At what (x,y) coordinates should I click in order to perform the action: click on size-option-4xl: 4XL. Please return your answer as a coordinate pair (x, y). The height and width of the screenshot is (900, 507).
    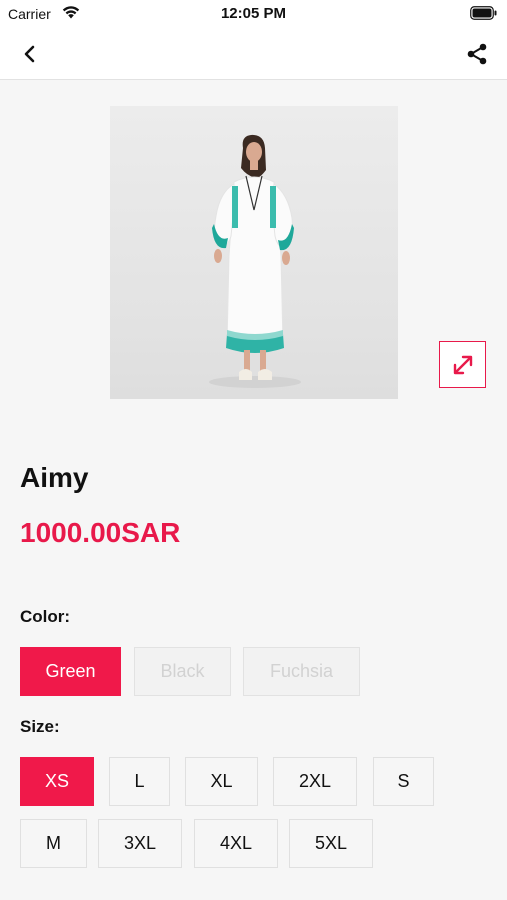
    Looking at the image, I should click on (236, 843).